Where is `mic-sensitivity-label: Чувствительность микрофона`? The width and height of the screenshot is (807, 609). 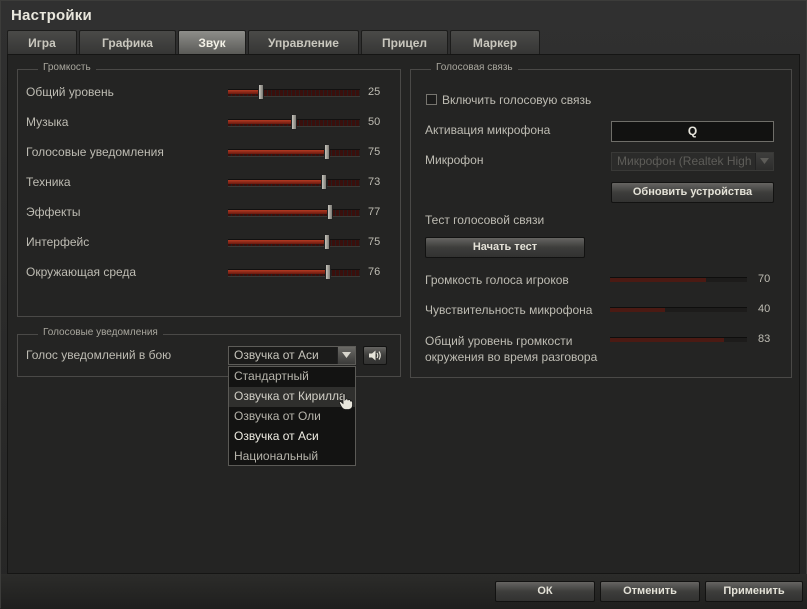
mic-sensitivity-label: Чувствительность микрофона is located at coordinates (509, 310).